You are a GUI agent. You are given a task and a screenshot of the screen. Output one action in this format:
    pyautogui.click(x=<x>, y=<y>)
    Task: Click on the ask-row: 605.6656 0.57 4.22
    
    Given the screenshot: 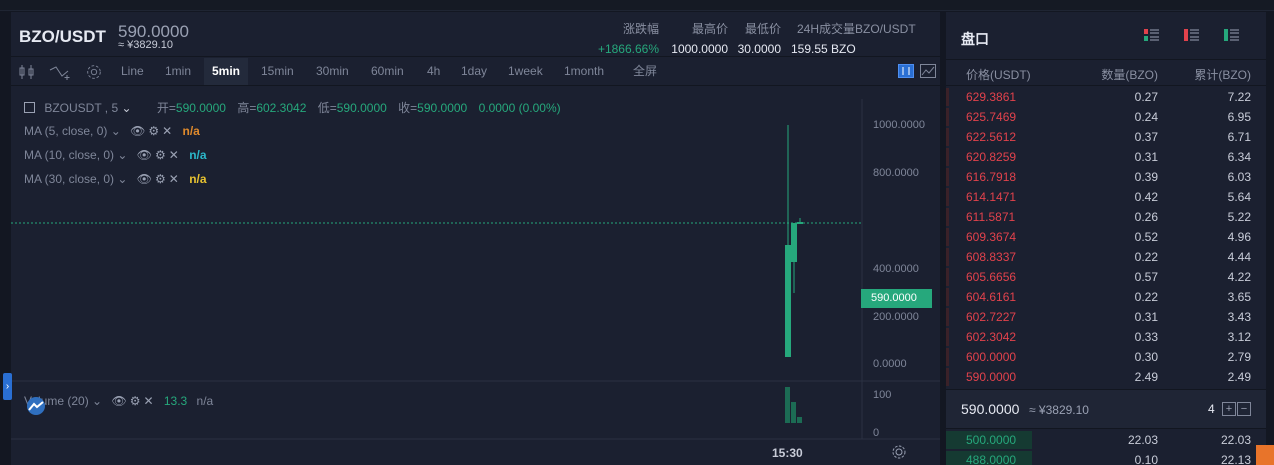 What is the action you would take?
    pyautogui.click(x=1106, y=277)
    